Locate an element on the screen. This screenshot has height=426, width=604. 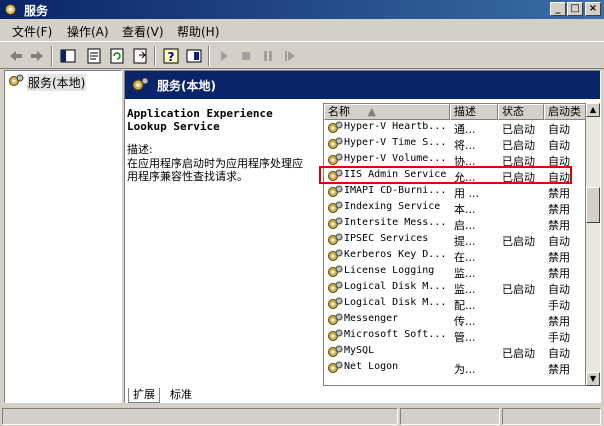
start-service-button is located at coordinates (224, 56).